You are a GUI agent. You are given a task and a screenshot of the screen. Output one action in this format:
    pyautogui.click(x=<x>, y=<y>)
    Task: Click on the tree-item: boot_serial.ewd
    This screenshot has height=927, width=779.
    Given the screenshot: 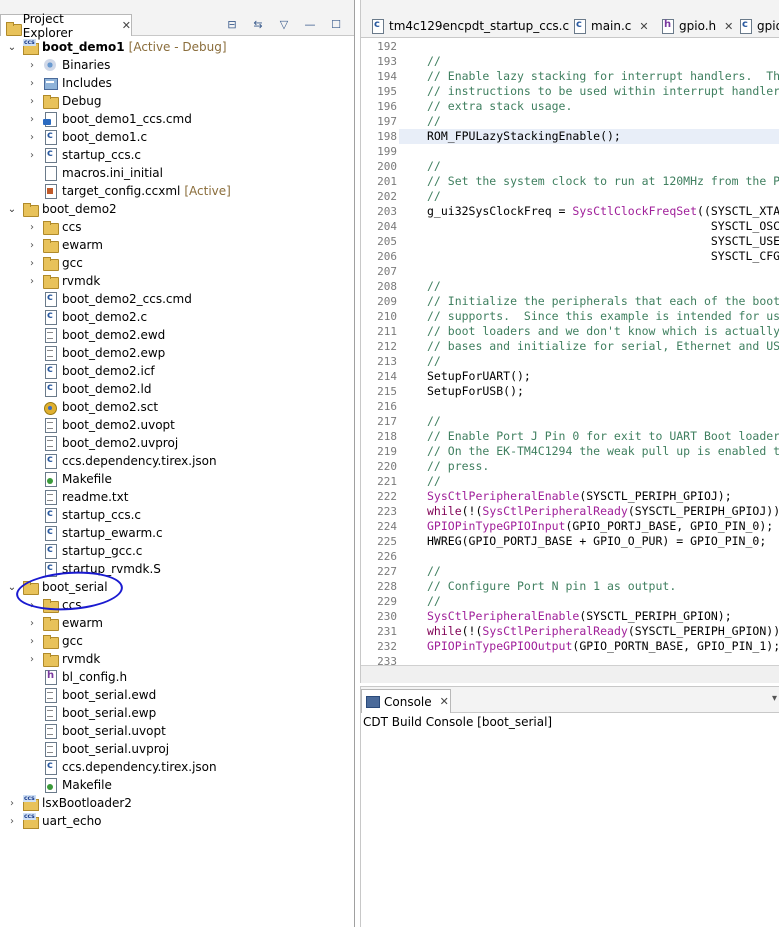 What is the action you would take?
    pyautogui.click(x=91, y=695)
    